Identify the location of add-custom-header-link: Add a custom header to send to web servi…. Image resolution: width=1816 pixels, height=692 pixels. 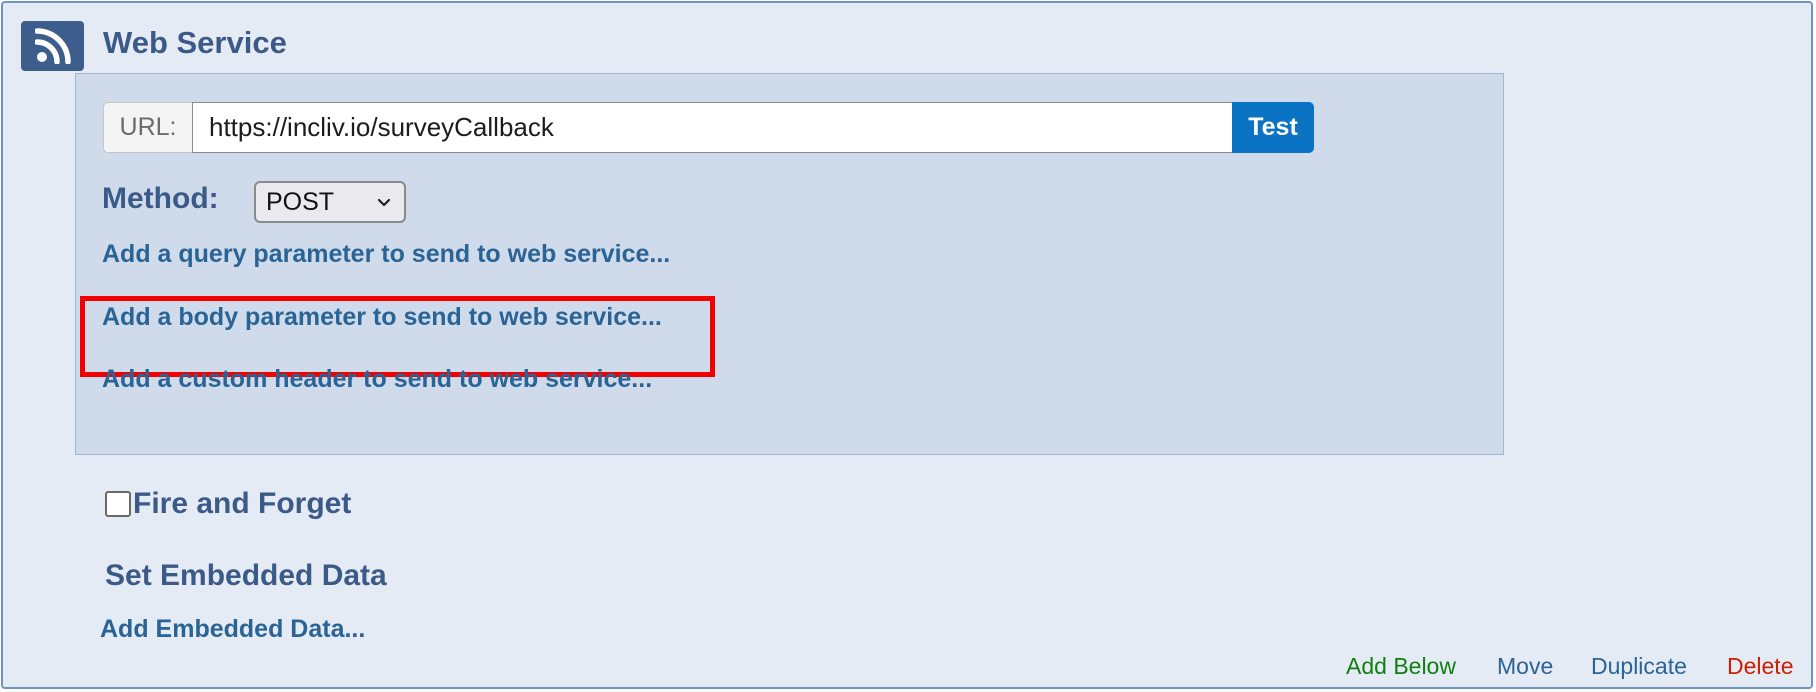
(377, 379).